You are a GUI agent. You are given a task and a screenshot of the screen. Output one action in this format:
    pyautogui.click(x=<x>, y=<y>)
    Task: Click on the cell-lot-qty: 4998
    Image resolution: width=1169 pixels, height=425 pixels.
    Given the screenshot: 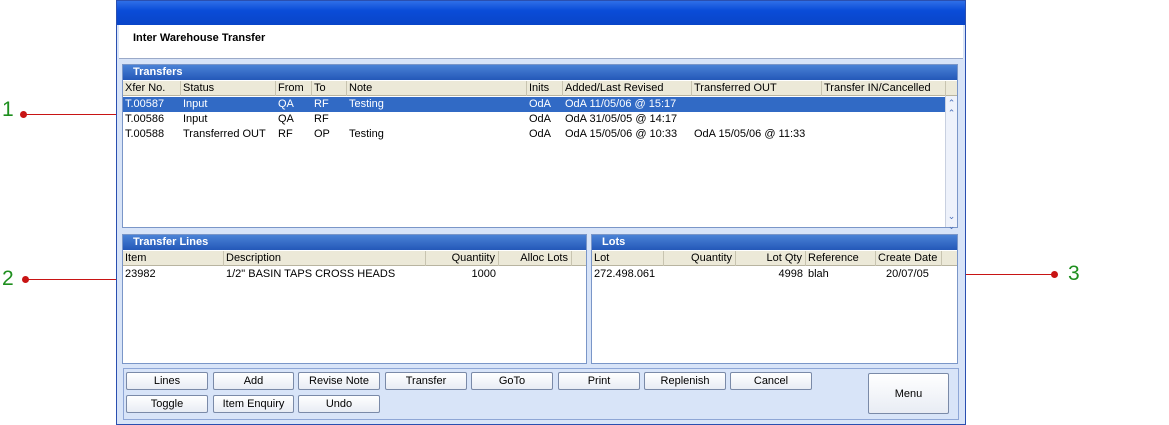 What is the action you would take?
    pyautogui.click(x=790, y=274)
    